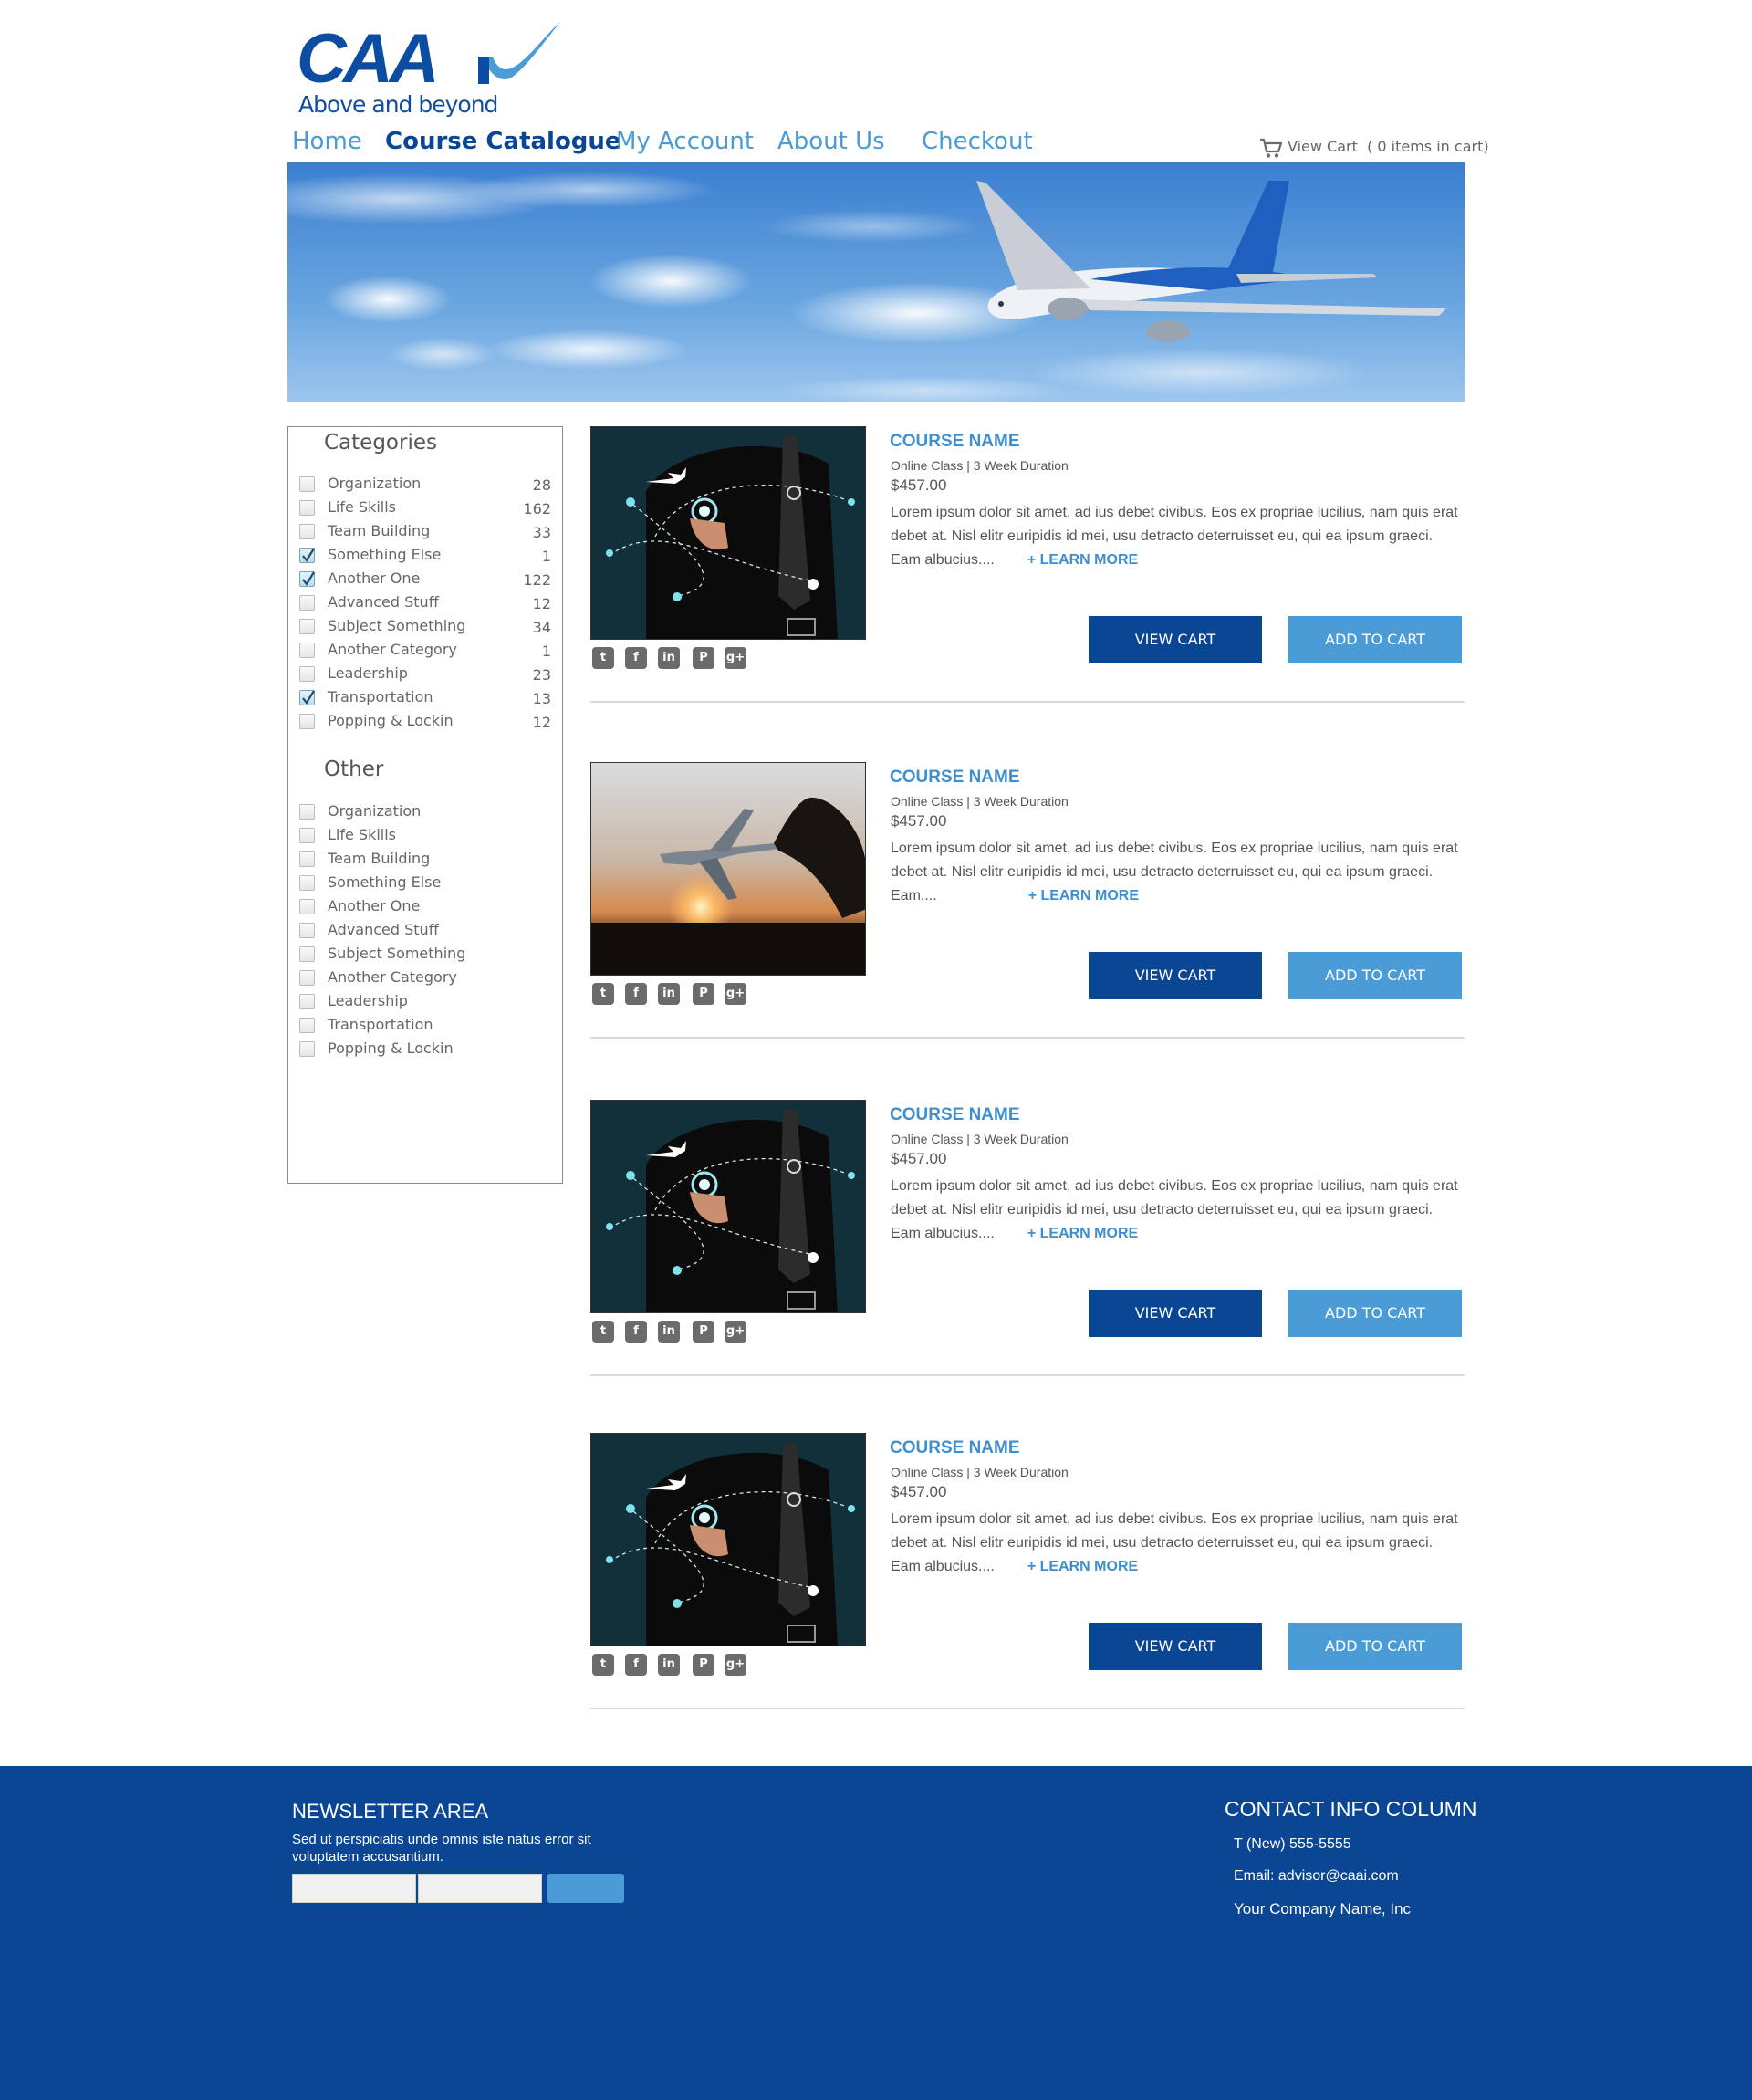 Image resolution: width=1752 pixels, height=2100 pixels. Describe the element at coordinates (728, 869) in the screenshot. I see `toy-plane-sunset-image` at that location.